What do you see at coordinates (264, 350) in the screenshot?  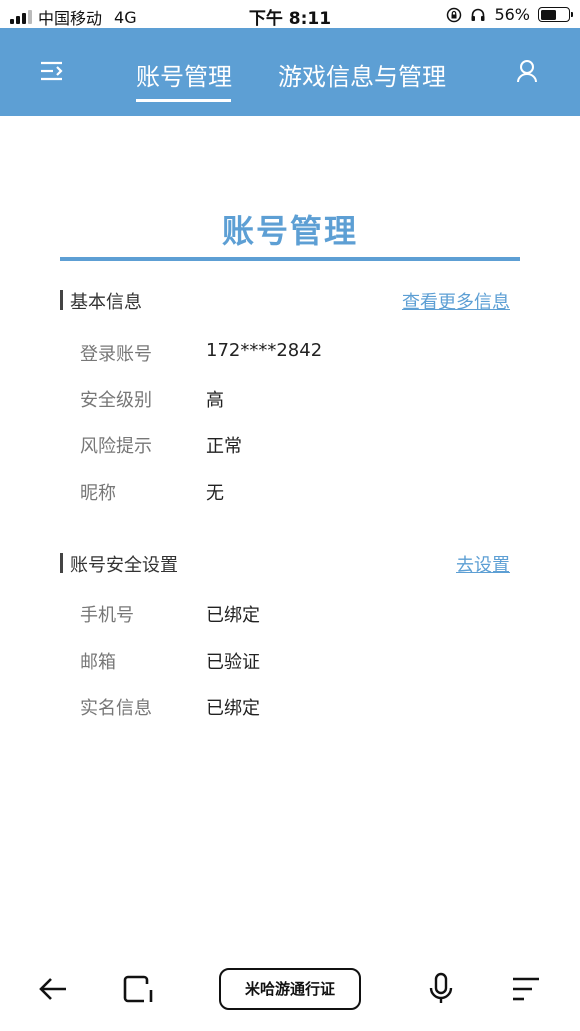 I see `row-value: 172****2842` at bounding box center [264, 350].